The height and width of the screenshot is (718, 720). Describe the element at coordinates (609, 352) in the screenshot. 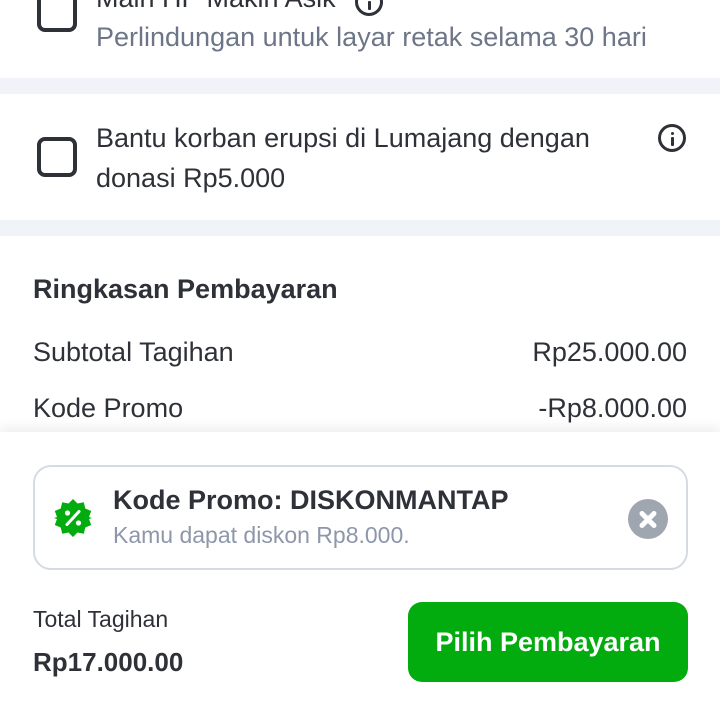

I see `subtotal-value: Rp25.000.00` at that location.